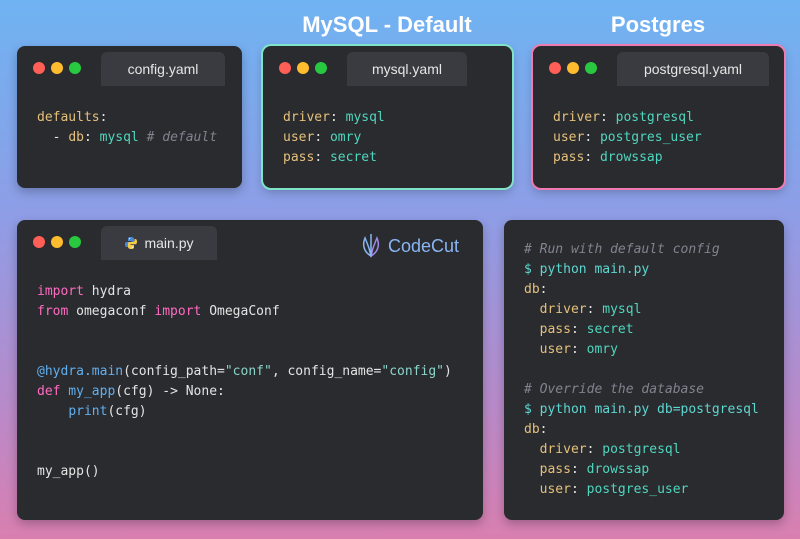  Describe the element at coordinates (614, 389) in the screenshot. I see `terminal-comment: # Override the database` at that location.